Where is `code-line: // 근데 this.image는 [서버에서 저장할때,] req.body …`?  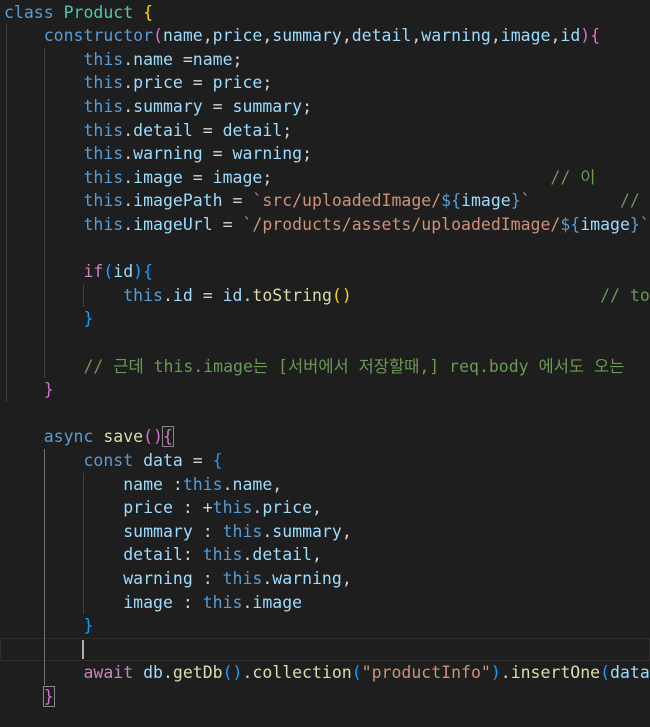
code-line: // 근데 this.image는 [서버에서 저장할때,] req.body … is located at coordinates (325, 367).